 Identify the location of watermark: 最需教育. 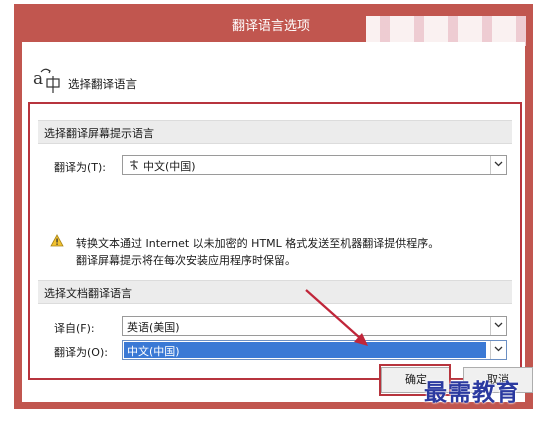
(472, 392).